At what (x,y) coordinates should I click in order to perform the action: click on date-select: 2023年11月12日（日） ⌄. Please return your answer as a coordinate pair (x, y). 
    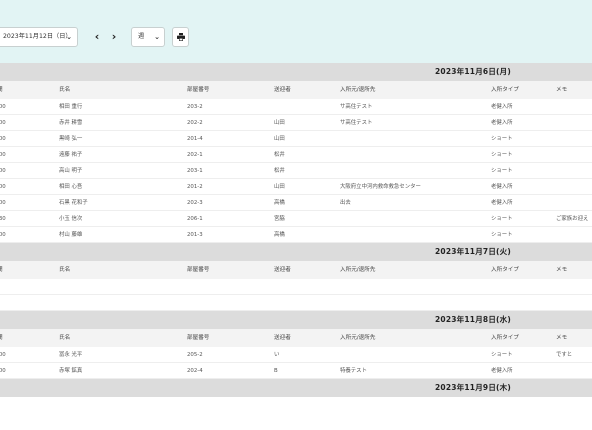
    Looking at the image, I should click on (39, 37).